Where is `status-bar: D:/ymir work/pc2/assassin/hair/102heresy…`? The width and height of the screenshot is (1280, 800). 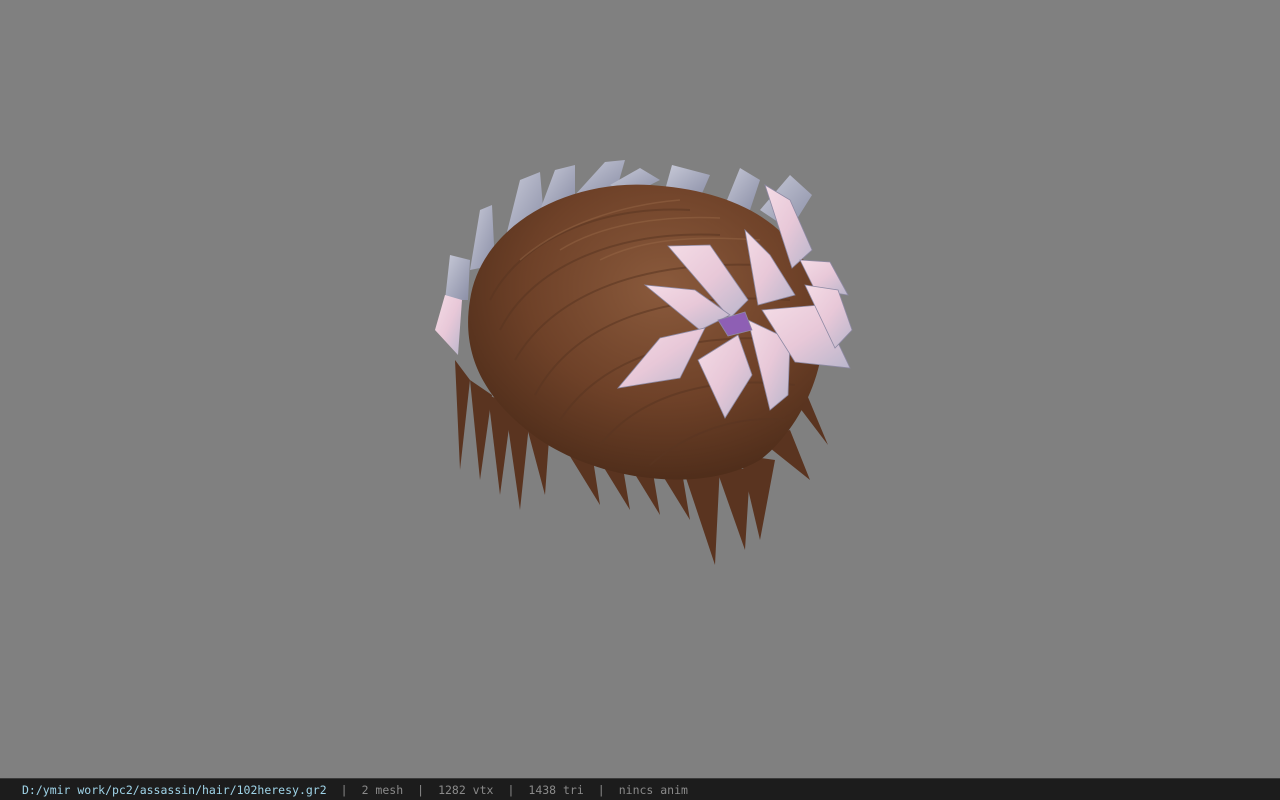 status-bar: D:/ymir work/pc2/assassin/hair/102heresy… is located at coordinates (640, 789).